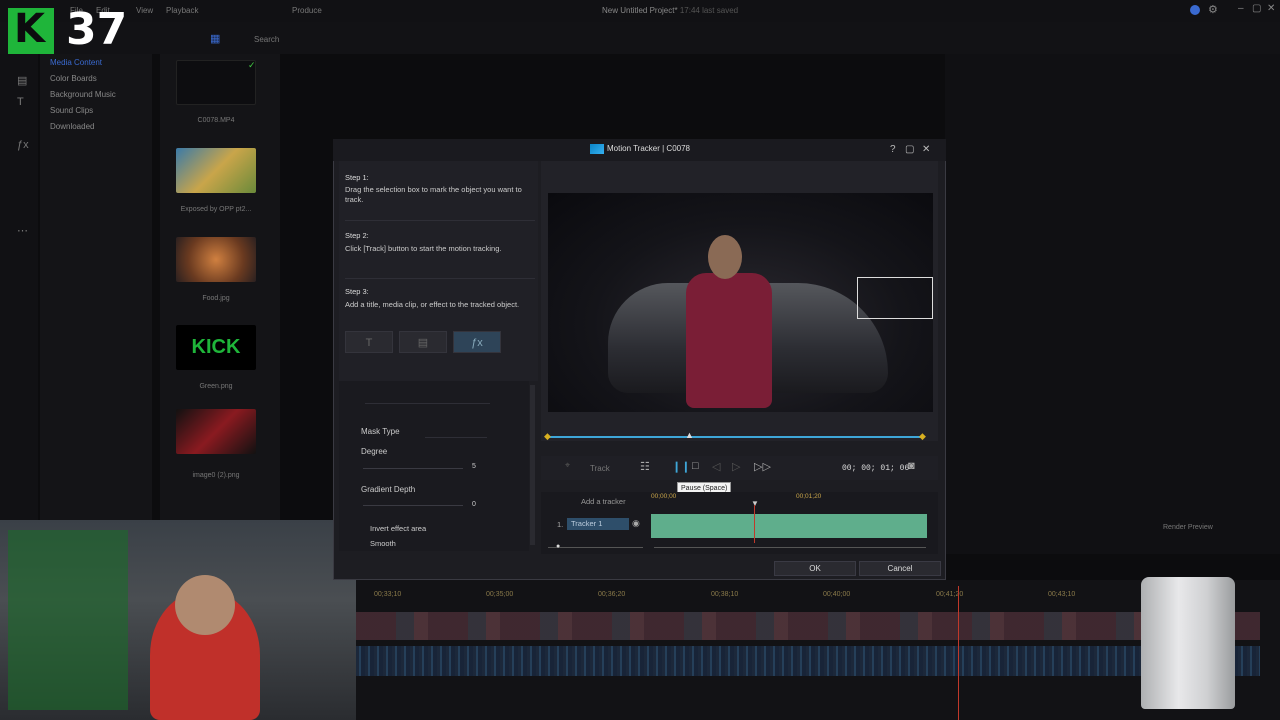 This screenshot has height=720, width=1280. I want to click on tracker-video-preview, so click(740, 302).